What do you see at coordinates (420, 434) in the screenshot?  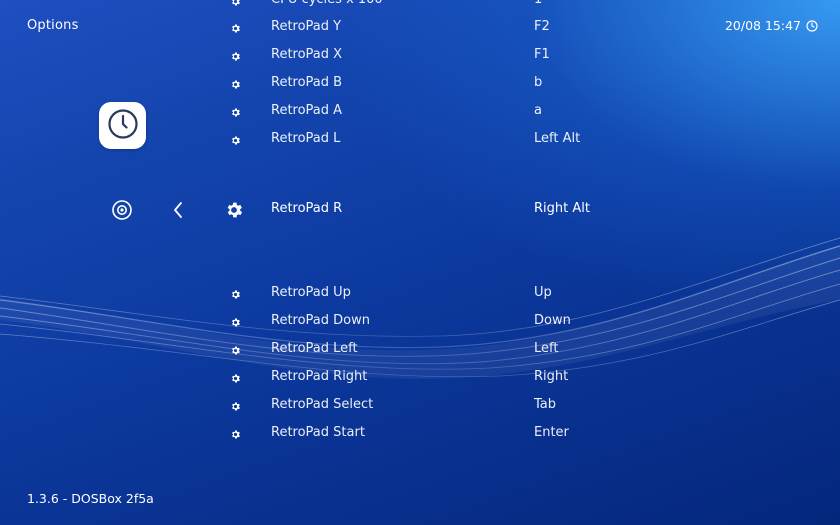 I see `menu-item: RetroPad Start Enter` at bounding box center [420, 434].